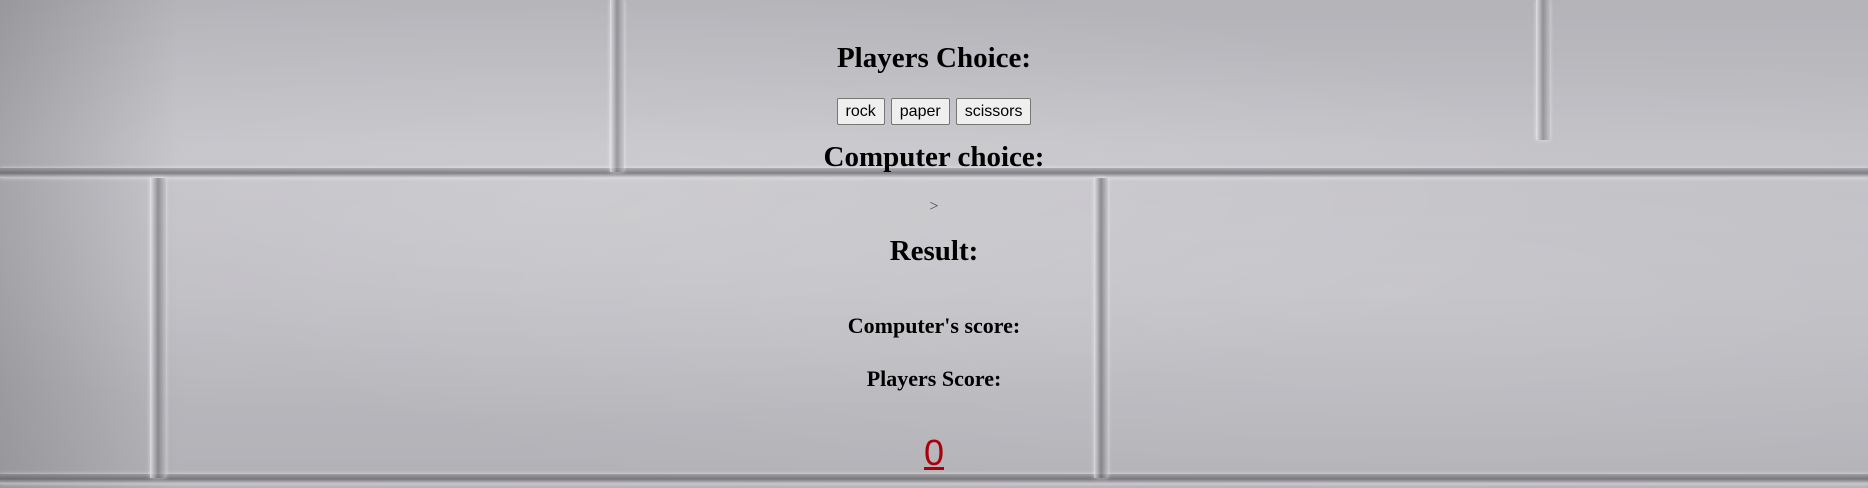 This screenshot has height=488, width=1868. I want to click on paper-button: paper, so click(920, 111).